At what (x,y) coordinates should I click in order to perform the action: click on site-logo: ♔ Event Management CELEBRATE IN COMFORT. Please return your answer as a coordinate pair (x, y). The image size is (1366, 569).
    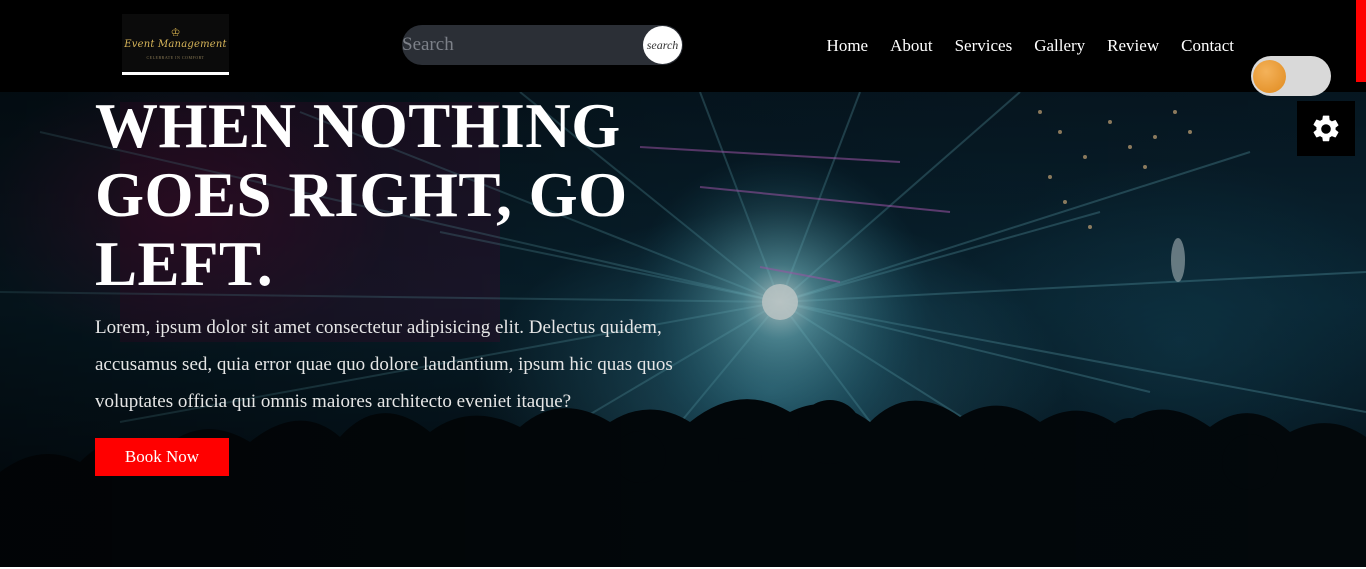
    Looking at the image, I should click on (175, 44).